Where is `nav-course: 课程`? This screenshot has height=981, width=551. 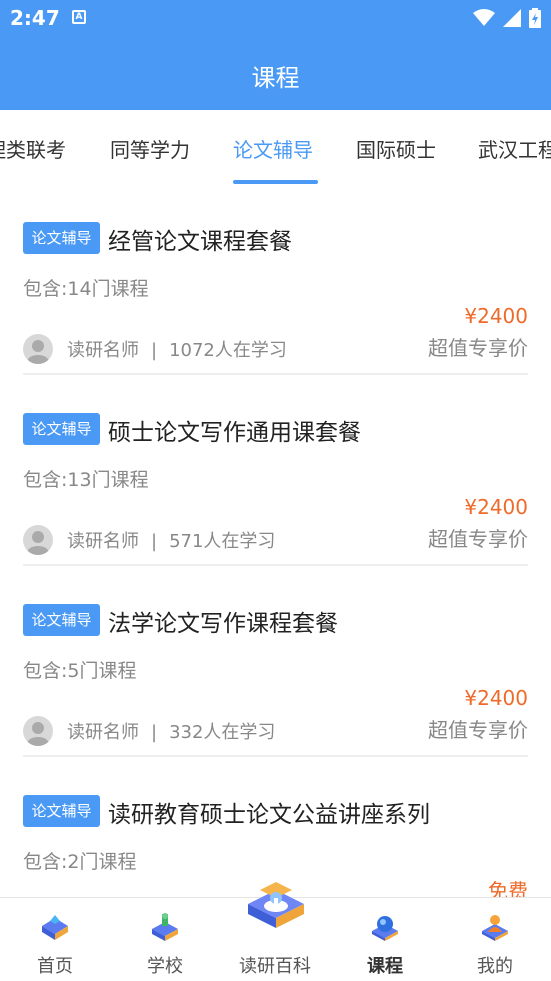
nav-course: 课程 is located at coordinates (385, 939).